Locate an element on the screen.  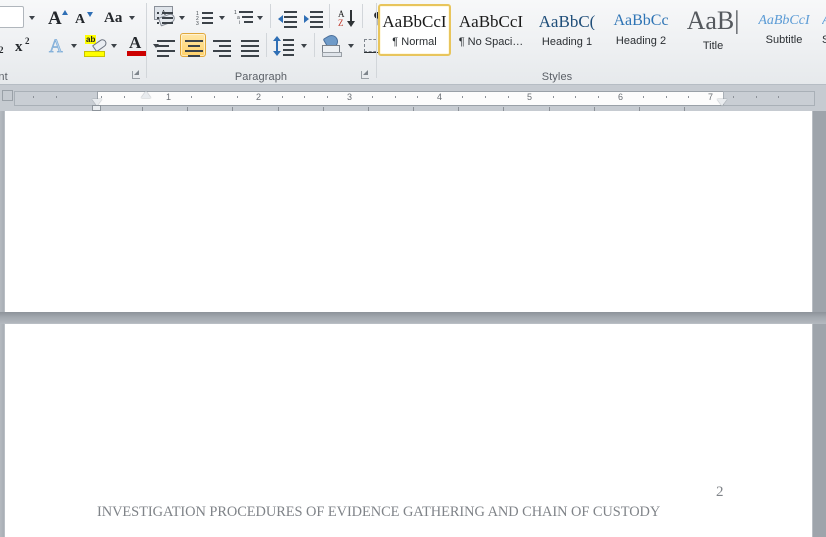
align-right-button is located at coordinates (221, 45).